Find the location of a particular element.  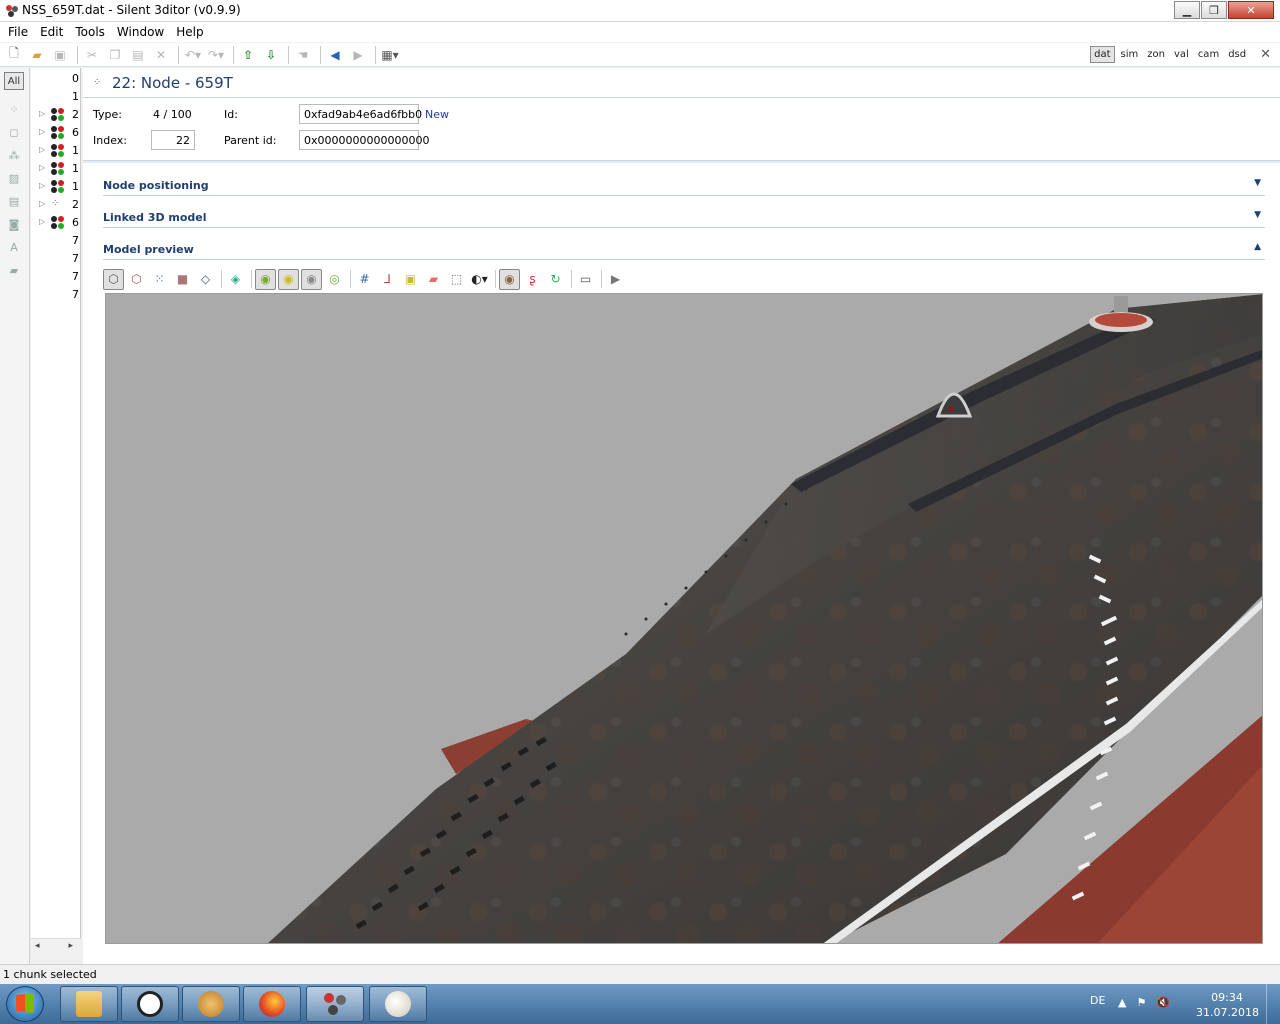

close-document-icon: ✕ is located at coordinates (1265, 54).